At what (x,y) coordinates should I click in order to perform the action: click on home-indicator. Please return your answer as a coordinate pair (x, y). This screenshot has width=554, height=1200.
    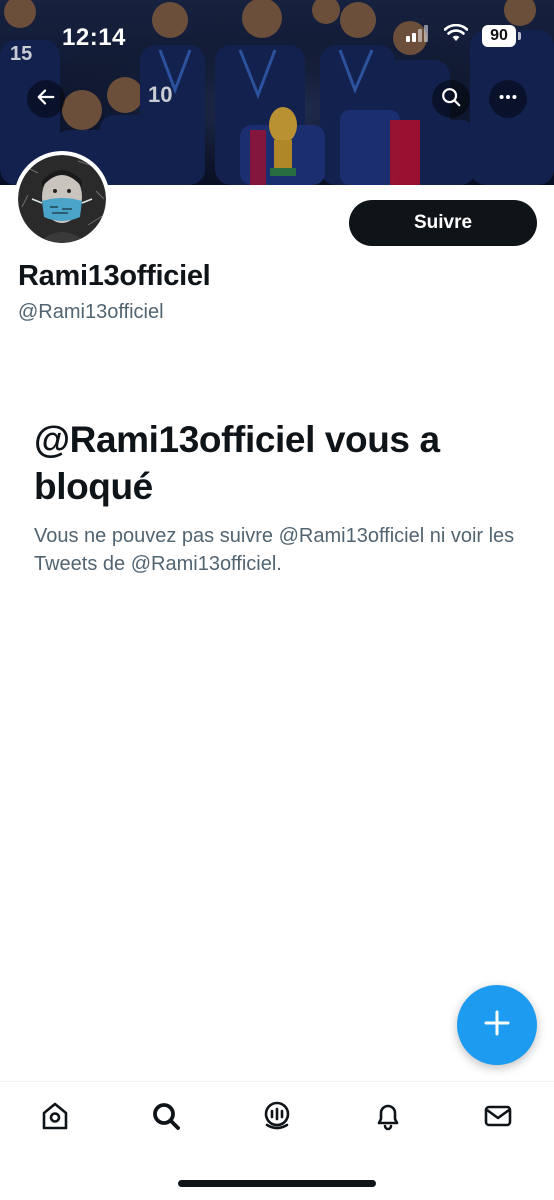
    Looking at the image, I should click on (277, 1183).